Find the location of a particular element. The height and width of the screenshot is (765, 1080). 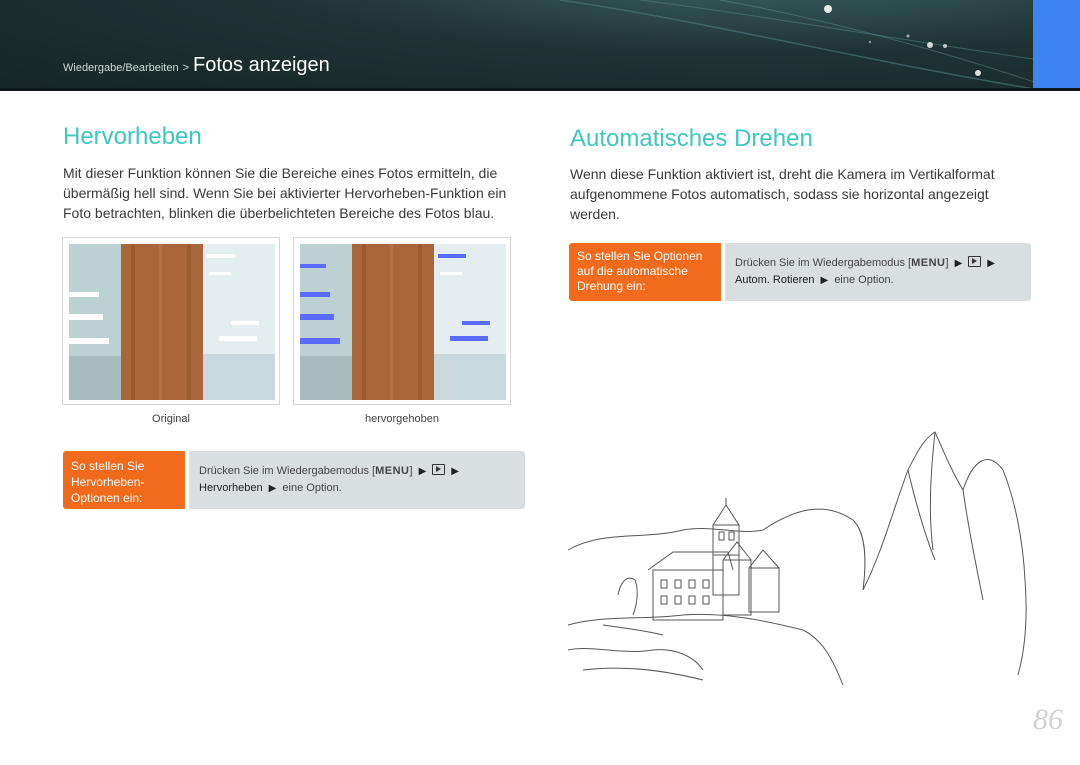

photo-highlighted is located at coordinates (402, 321).